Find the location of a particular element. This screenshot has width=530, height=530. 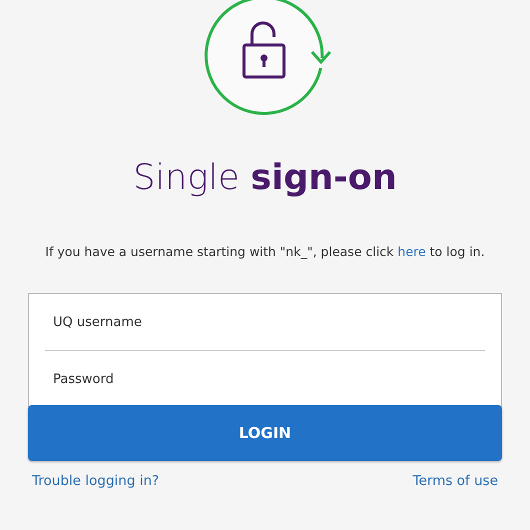

login-button: LOGIN is located at coordinates (265, 433).